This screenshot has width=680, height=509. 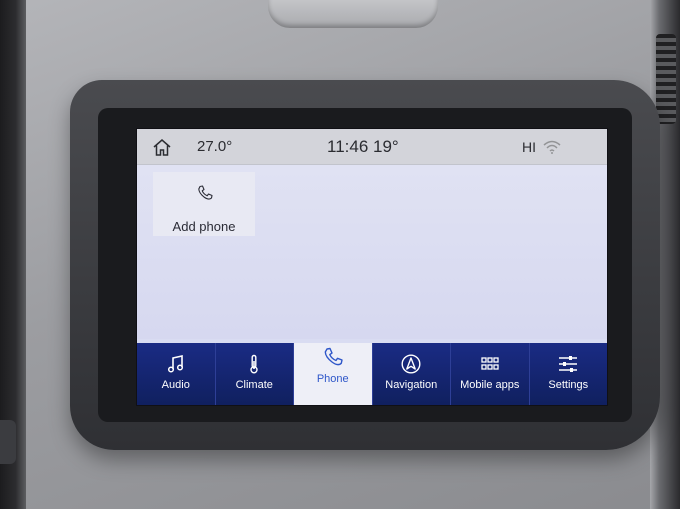 I want to click on air-vent-grille, so click(x=666, y=79).